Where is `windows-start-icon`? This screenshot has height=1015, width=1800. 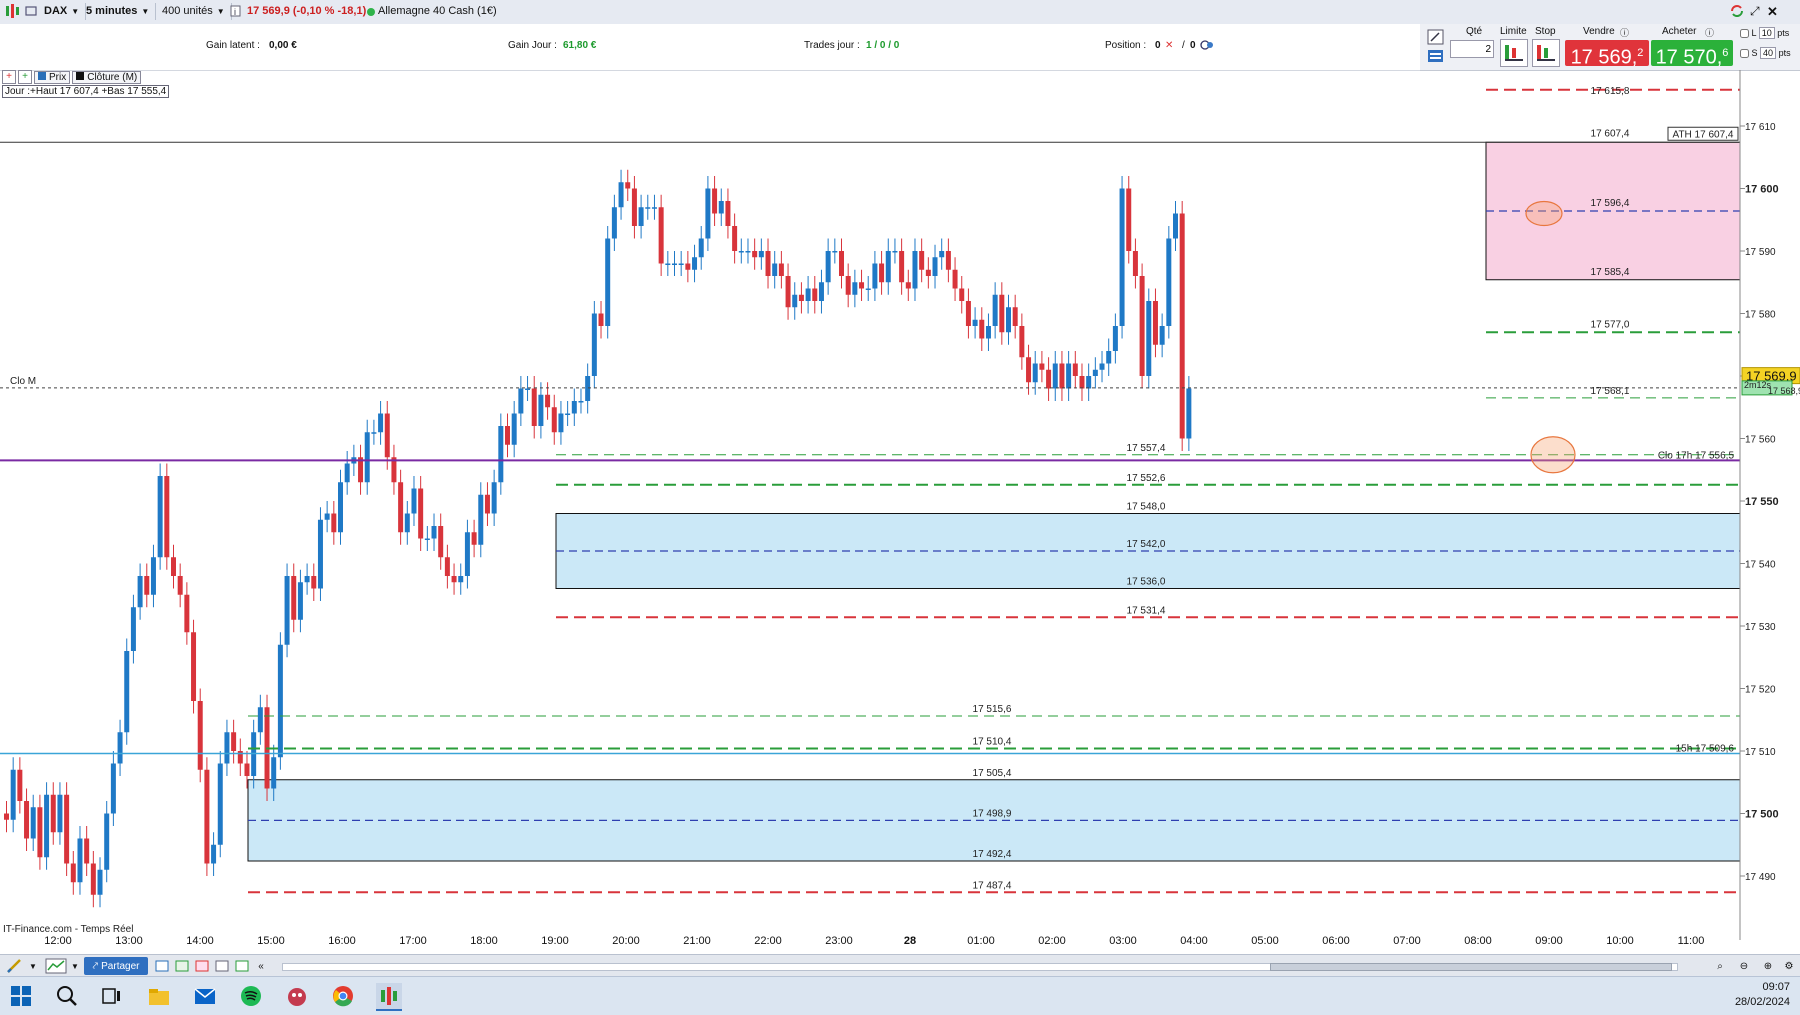
windows-start-icon is located at coordinates (21, 996).